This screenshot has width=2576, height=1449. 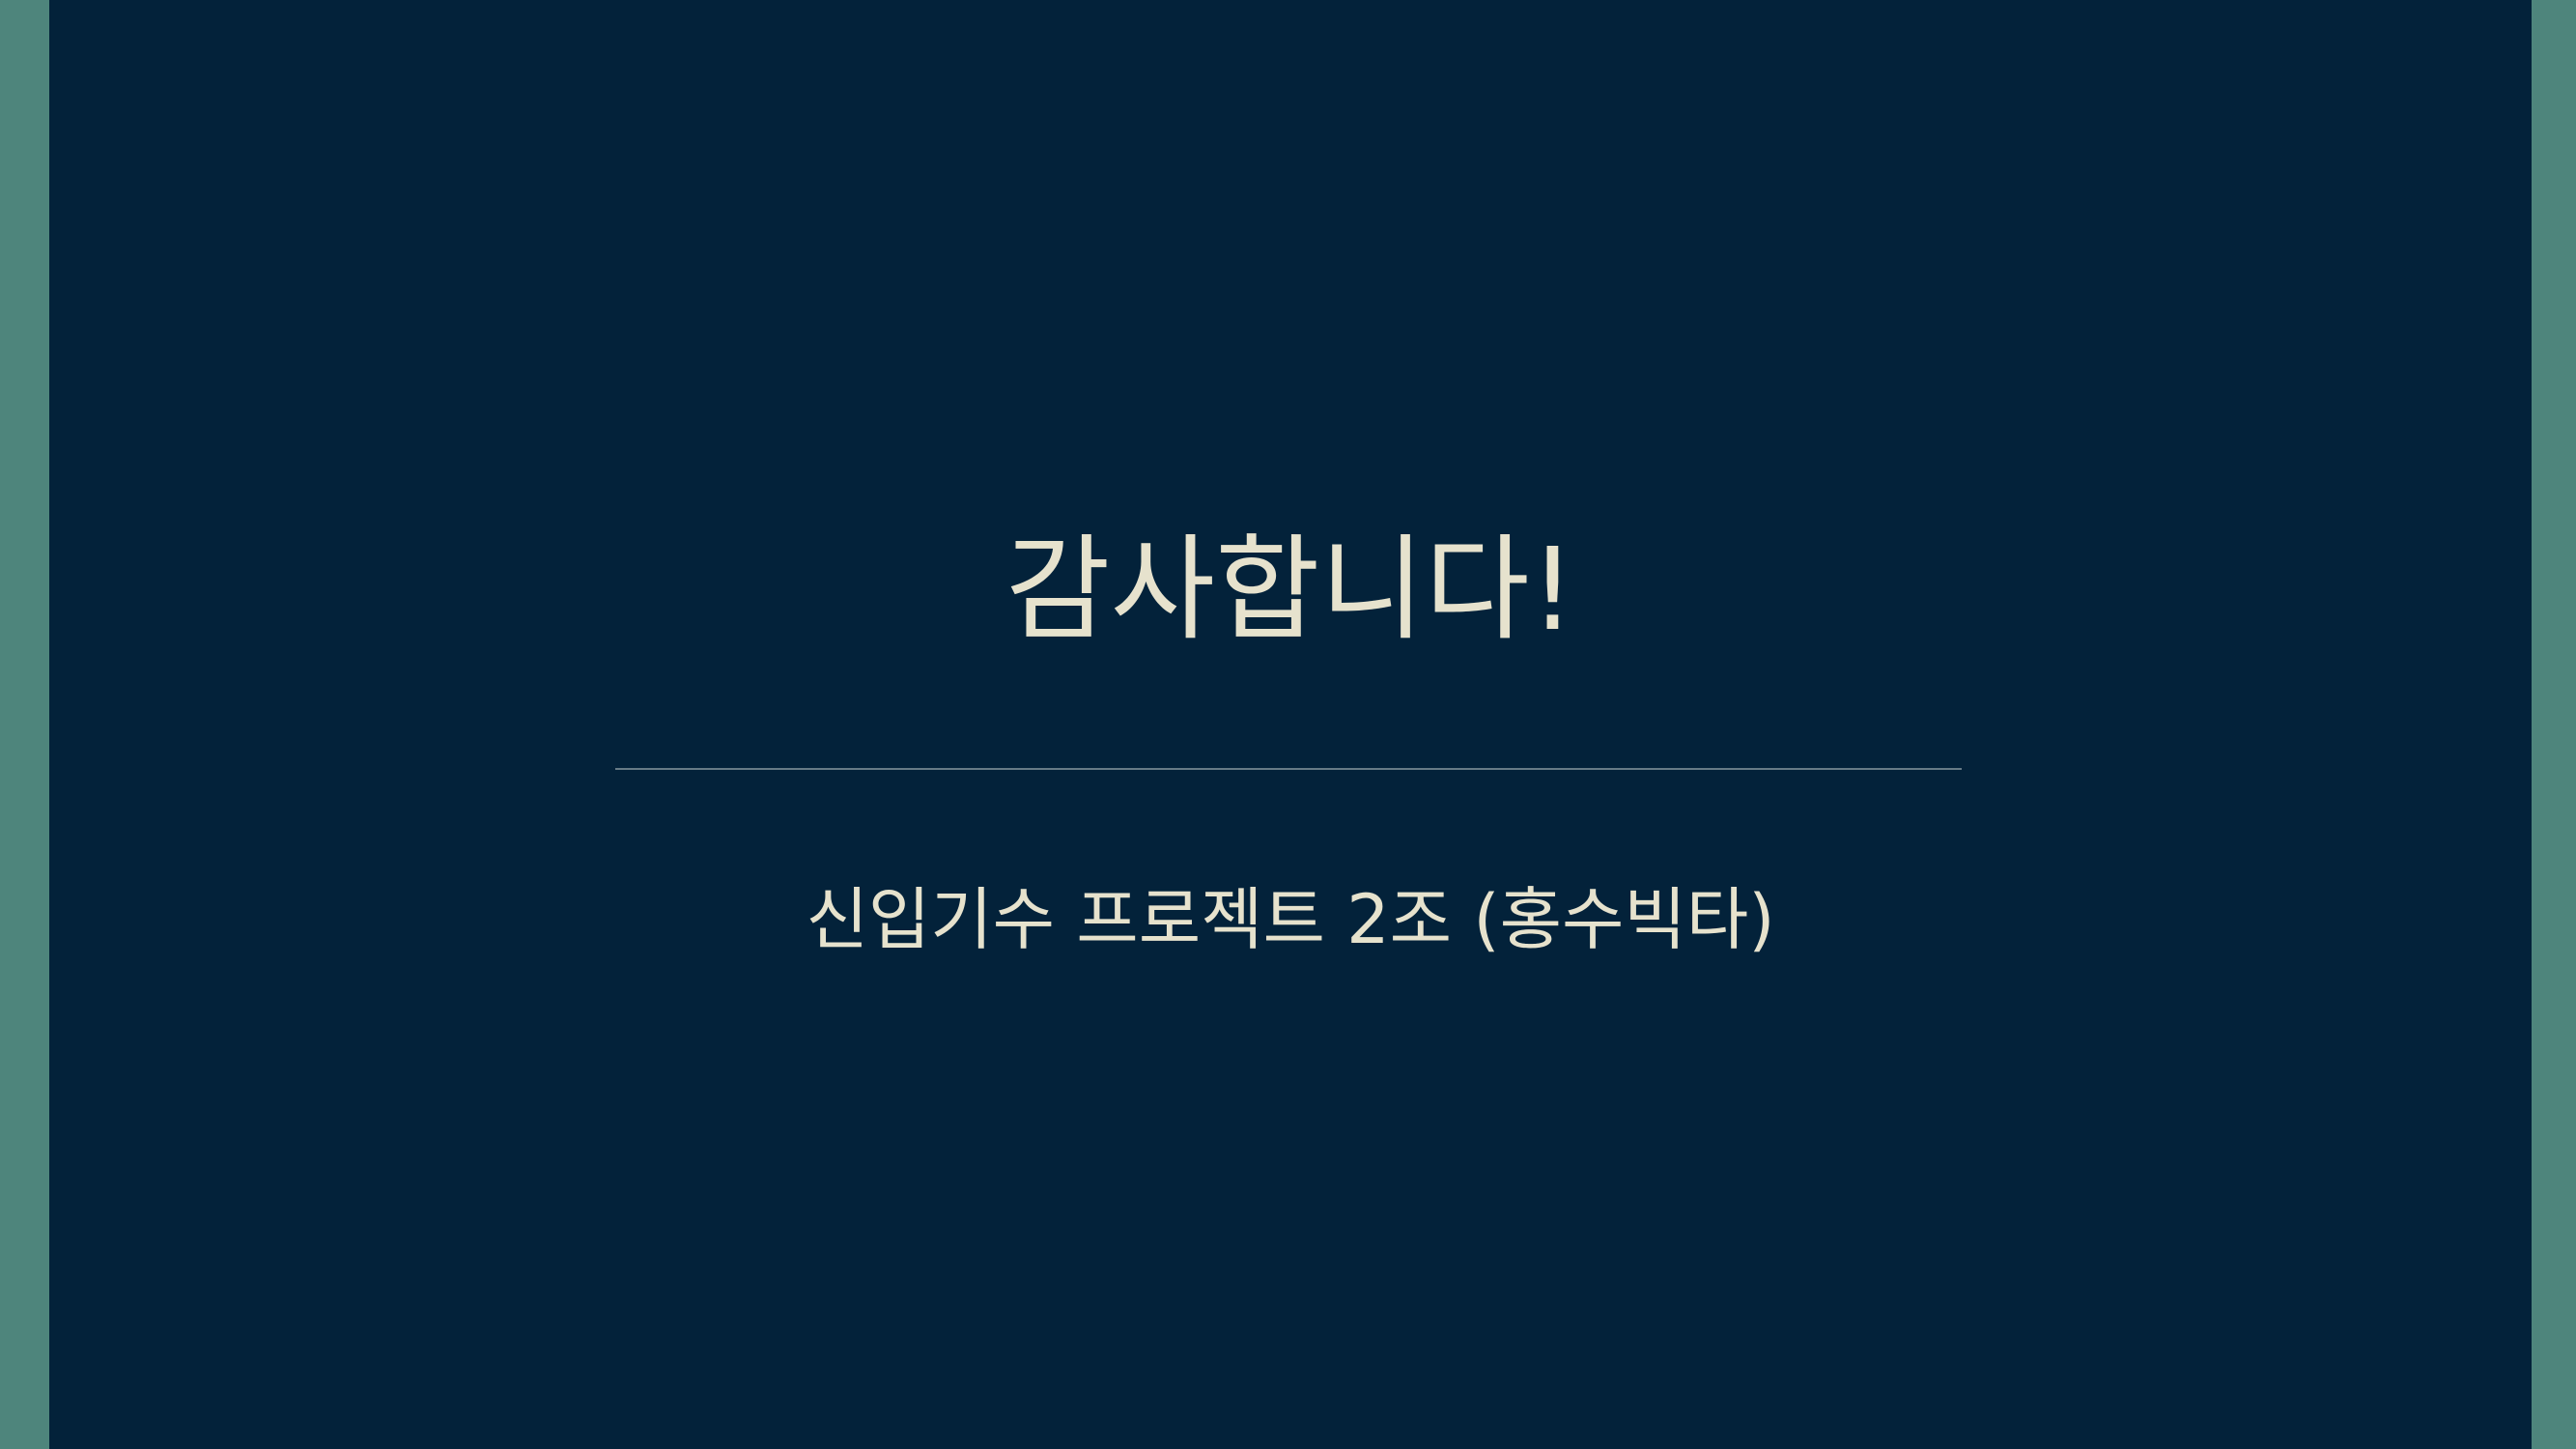 What do you see at coordinates (1288, 769) in the screenshot?
I see `title-divider` at bounding box center [1288, 769].